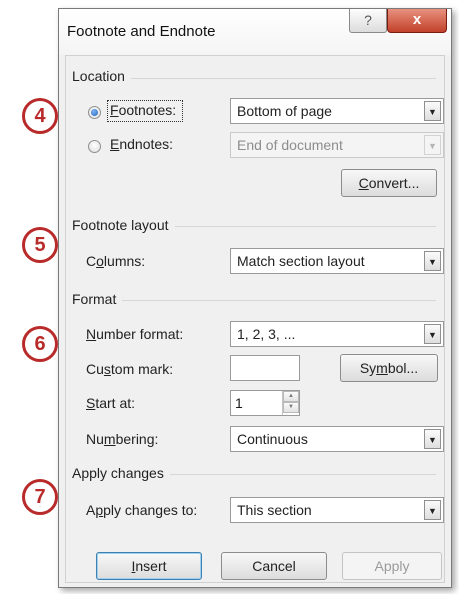 Image resolution: width=459 pixels, height=594 pixels. I want to click on start-at-spinner: 1 ▲ ▼, so click(265, 403).